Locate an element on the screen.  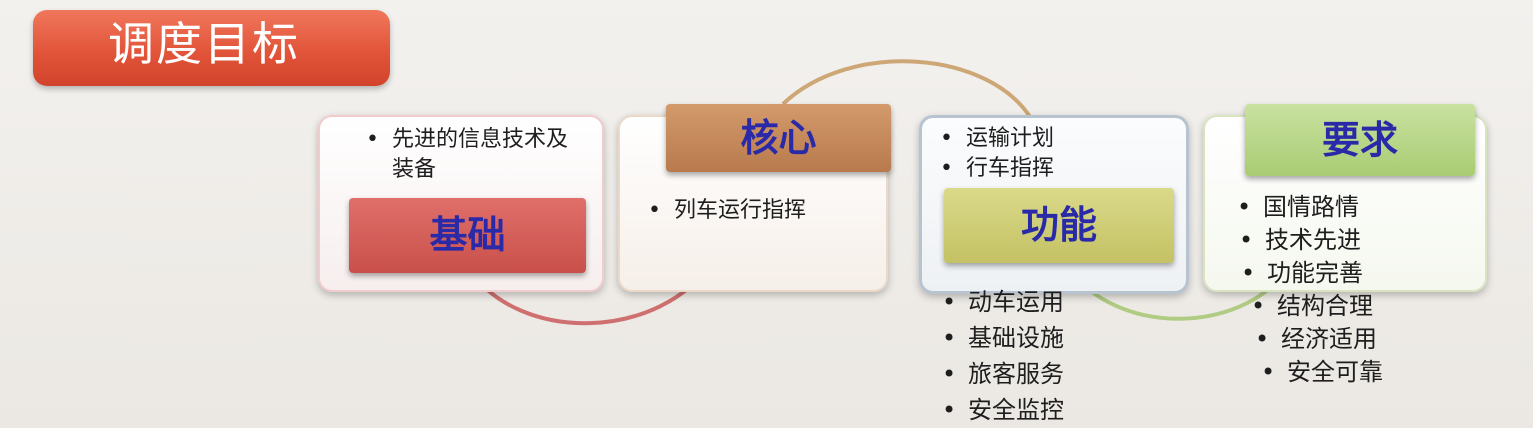
list-item: 结构合理 is located at coordinates (1317, 306).